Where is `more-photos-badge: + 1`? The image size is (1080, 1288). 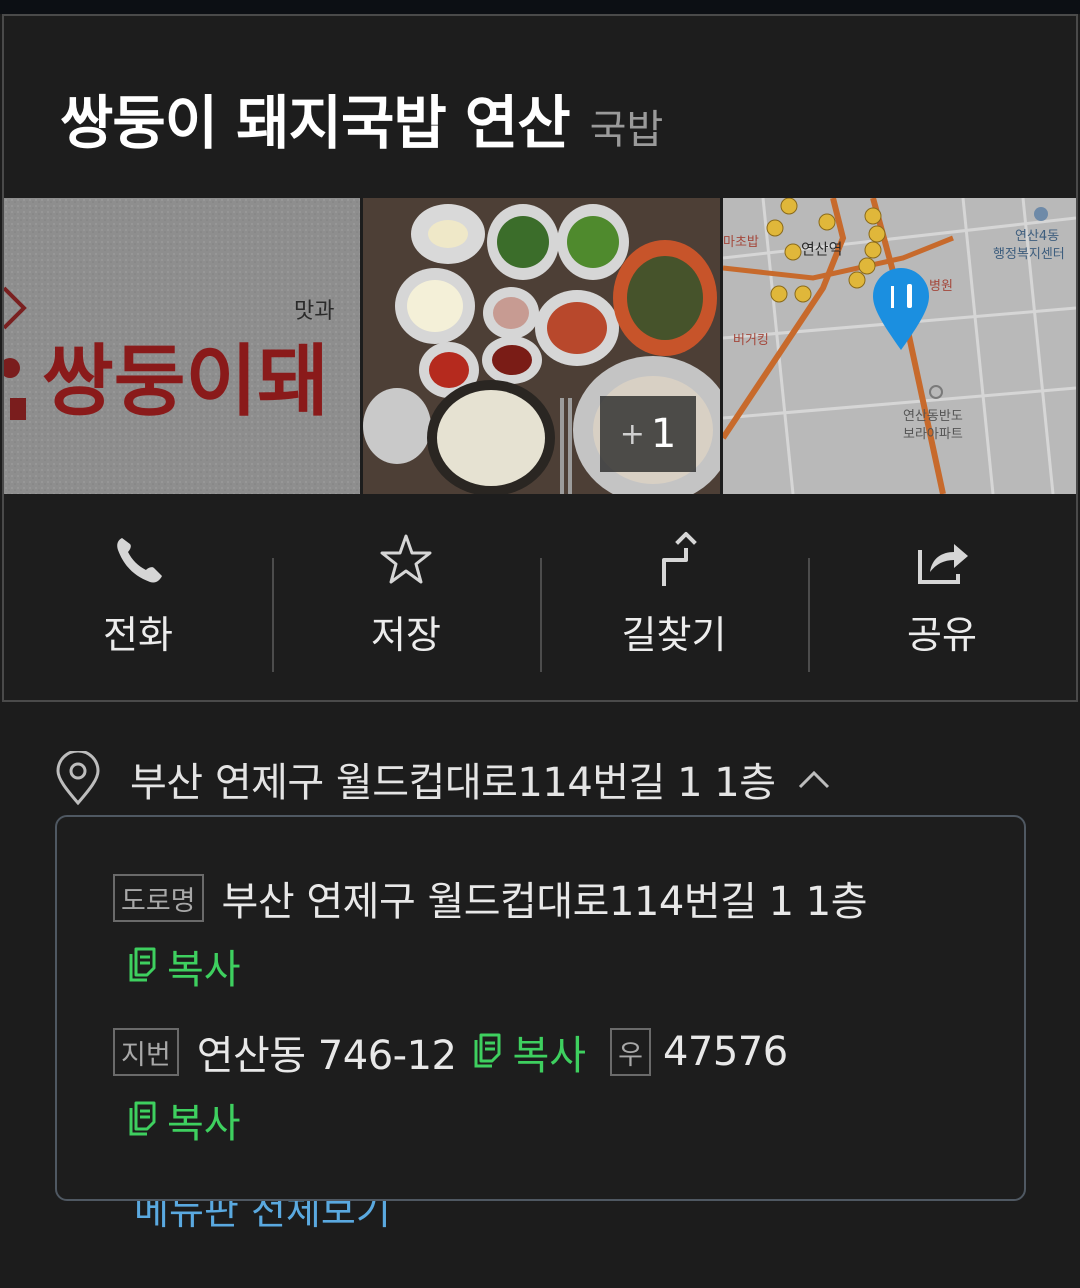
more-photos-badge: + 1 is located at coordinates (648, 434).